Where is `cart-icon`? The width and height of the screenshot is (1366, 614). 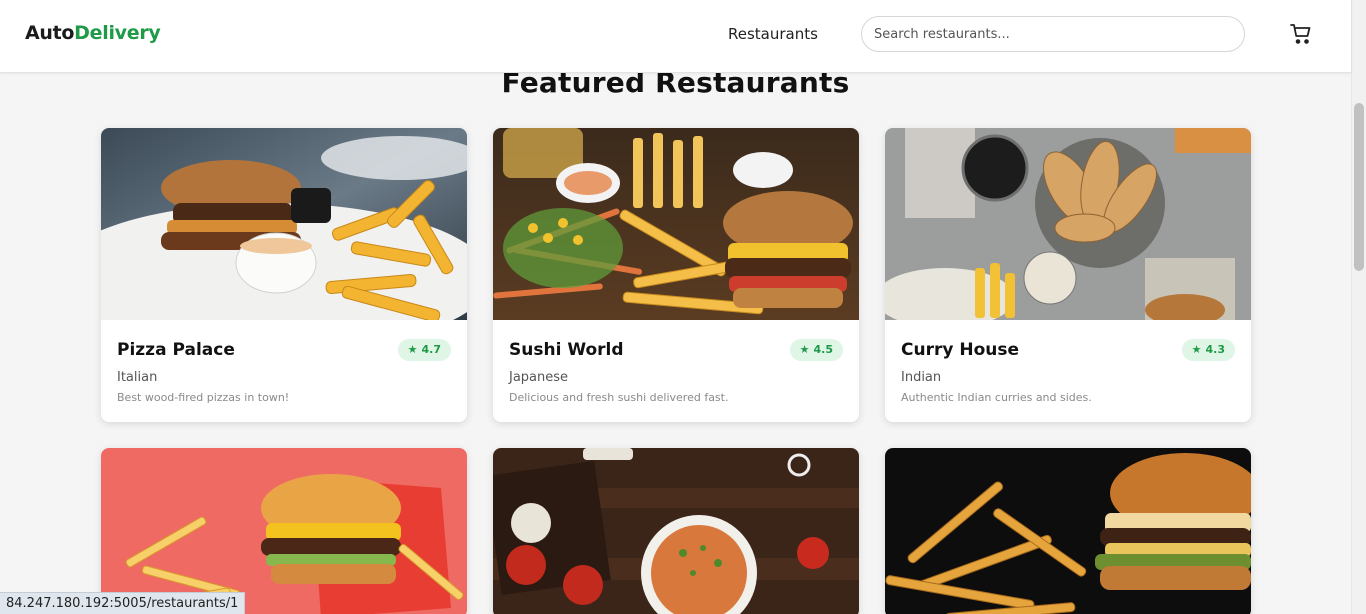
cart-icon is located at coordinates (1301, 34).